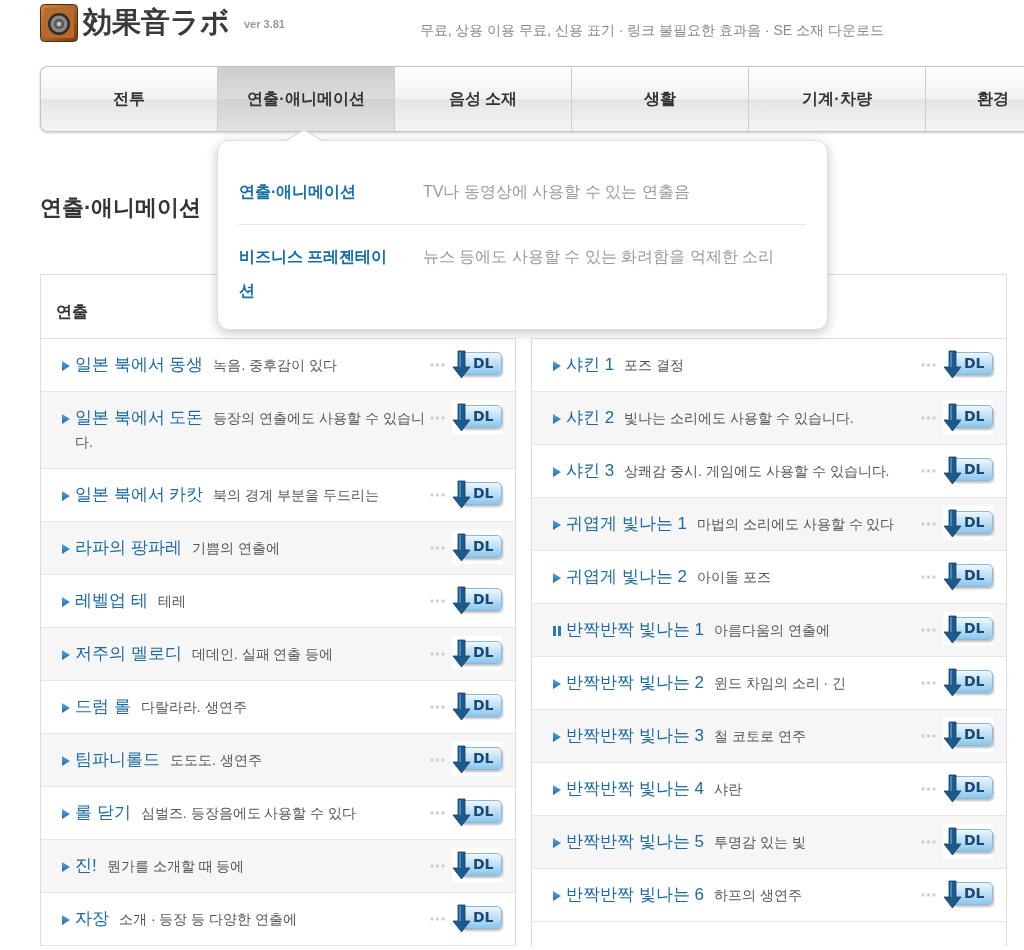 The height and width of the screenshot is (950, 1024). Describe the element at coordinates (483, 99) in the screenshot. I see `nav-tab: 음성 소재` at that location.